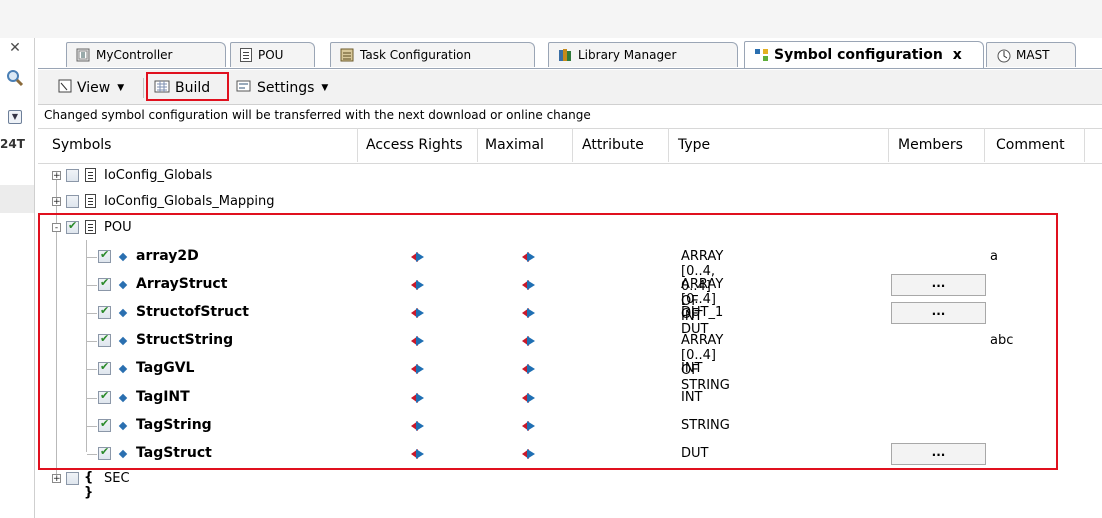  I want to click on tab-label: Task Configuration, so click(416, 55).